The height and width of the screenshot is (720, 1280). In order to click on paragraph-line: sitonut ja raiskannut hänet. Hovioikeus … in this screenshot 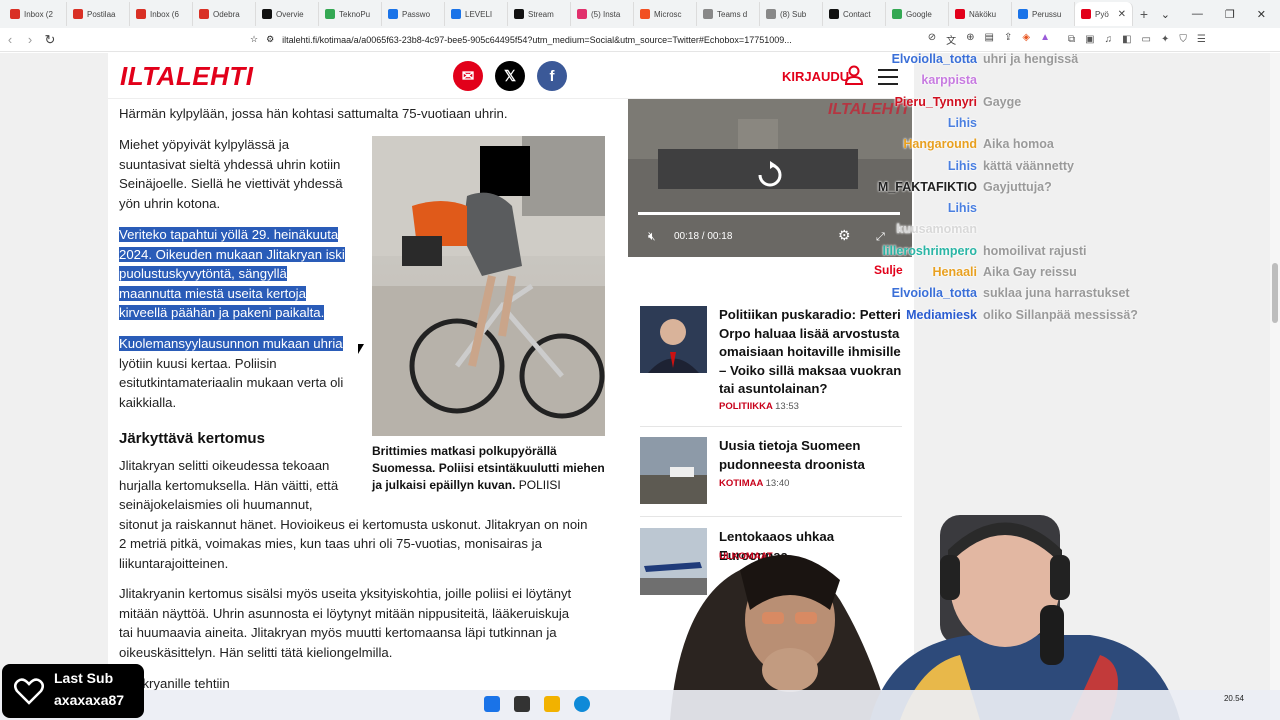, I will do `click(353, 524)`.